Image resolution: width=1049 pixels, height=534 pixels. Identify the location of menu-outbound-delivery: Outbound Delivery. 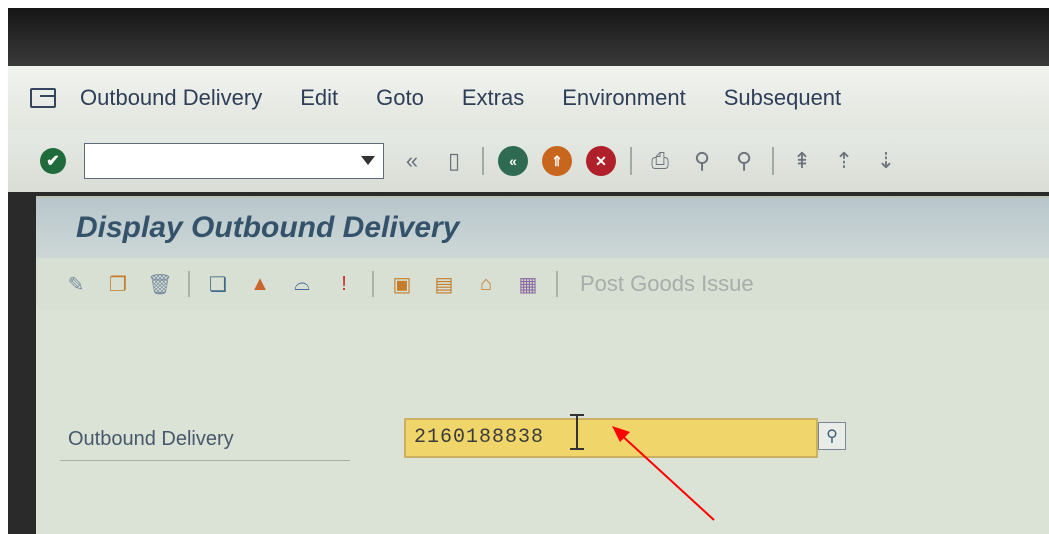
(171, 98).